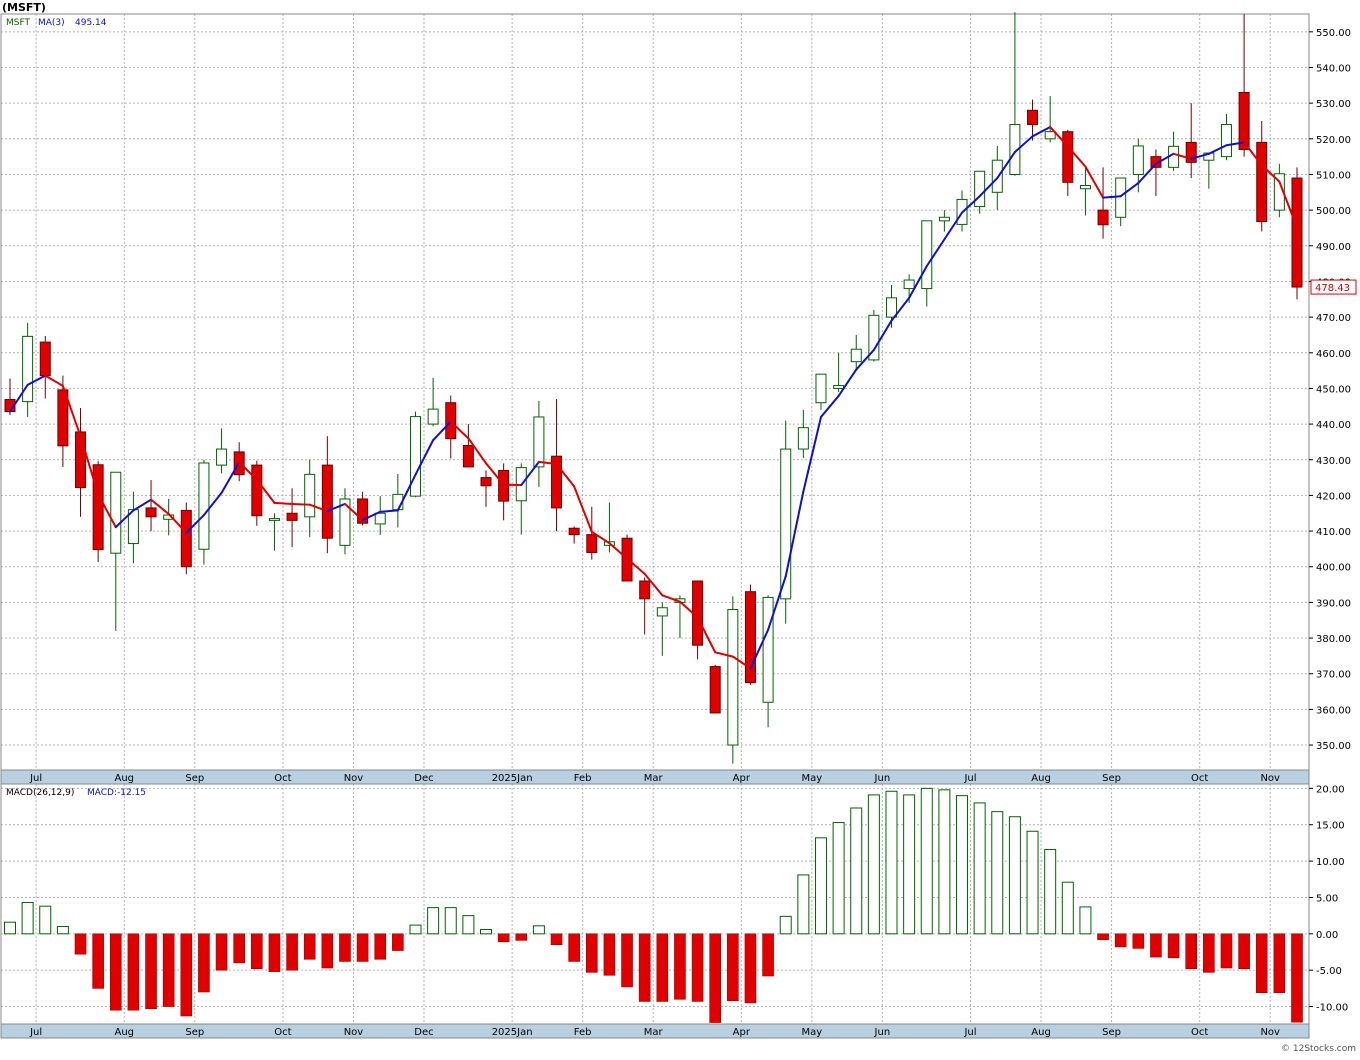  What do you see at coordinates (1333, 318) in the screenshot?
I see `price-axis-label: 470.00` at bounding box center [1333, 318].